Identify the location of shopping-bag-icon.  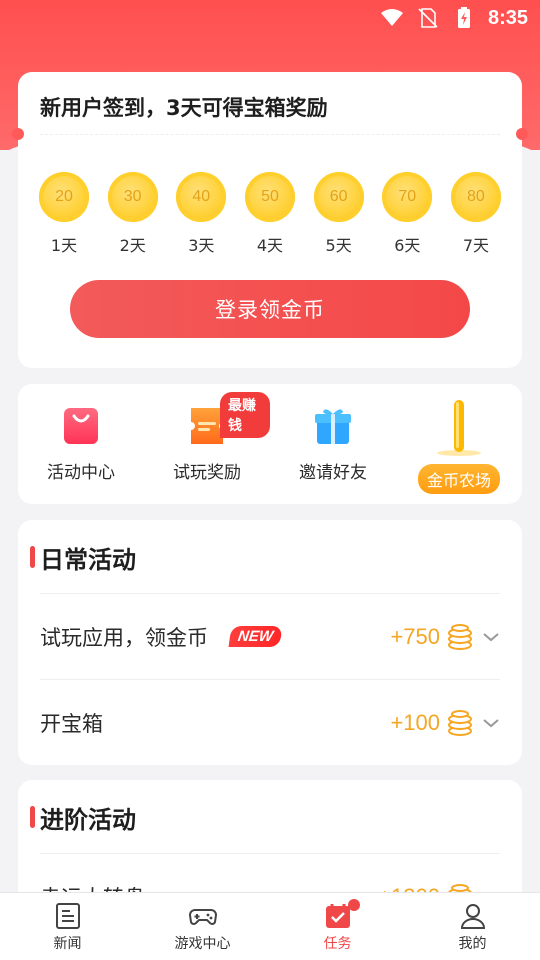
(81, 426).